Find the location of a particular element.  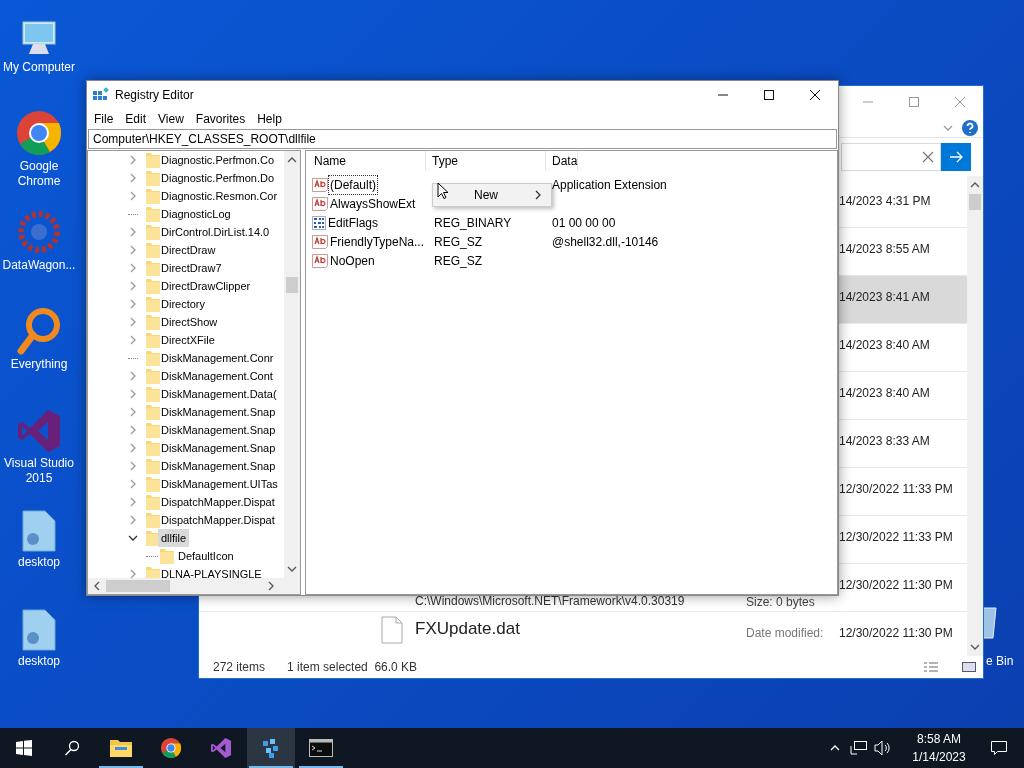

tree-item: Diagnostic.Perfmon.Do is located at coordinates (218, 178).